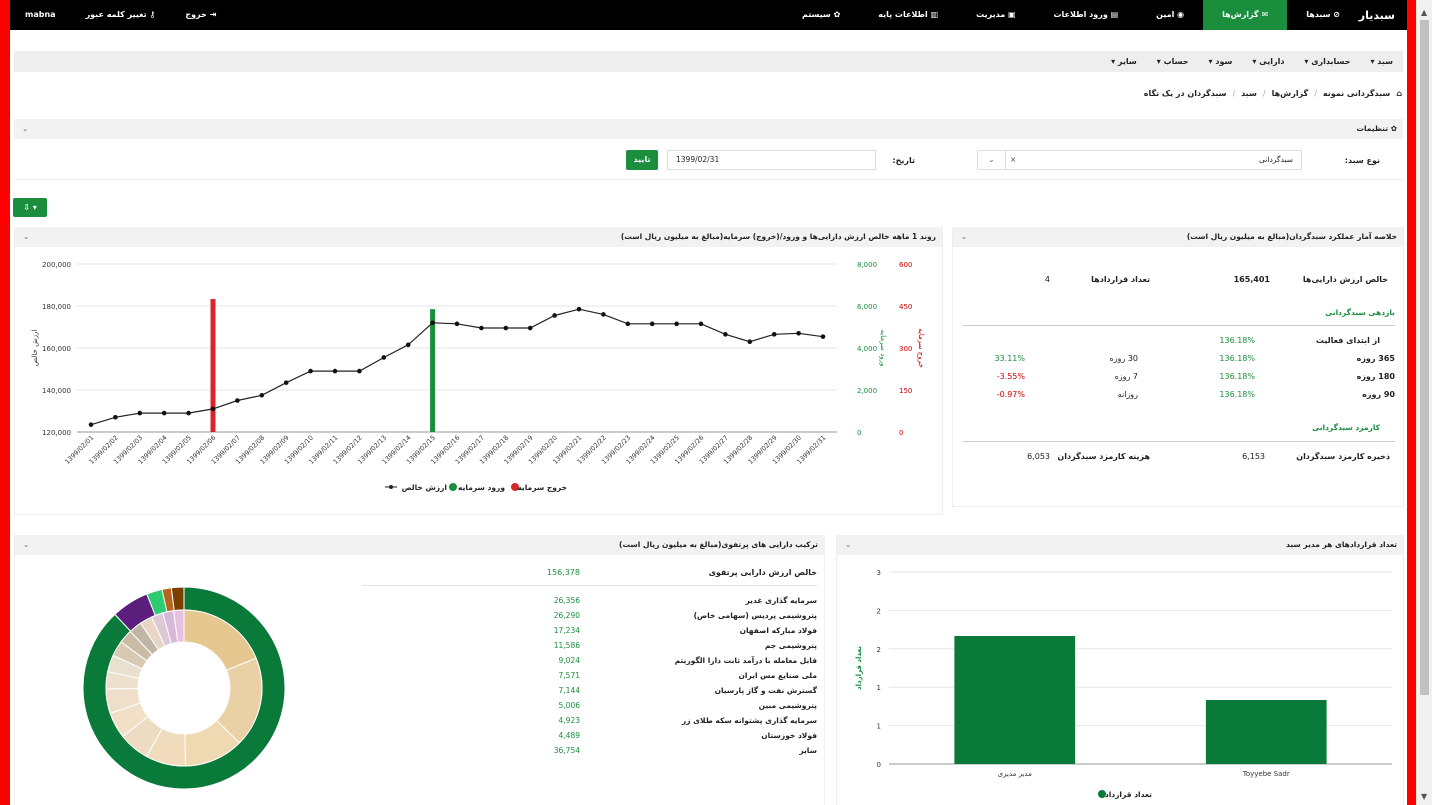 This screenshot has height=805, width=1432. What do you see at coordinates (213, 365) in the screenshot?
I see `capital-out-bar` at bounding box center [213, 365].